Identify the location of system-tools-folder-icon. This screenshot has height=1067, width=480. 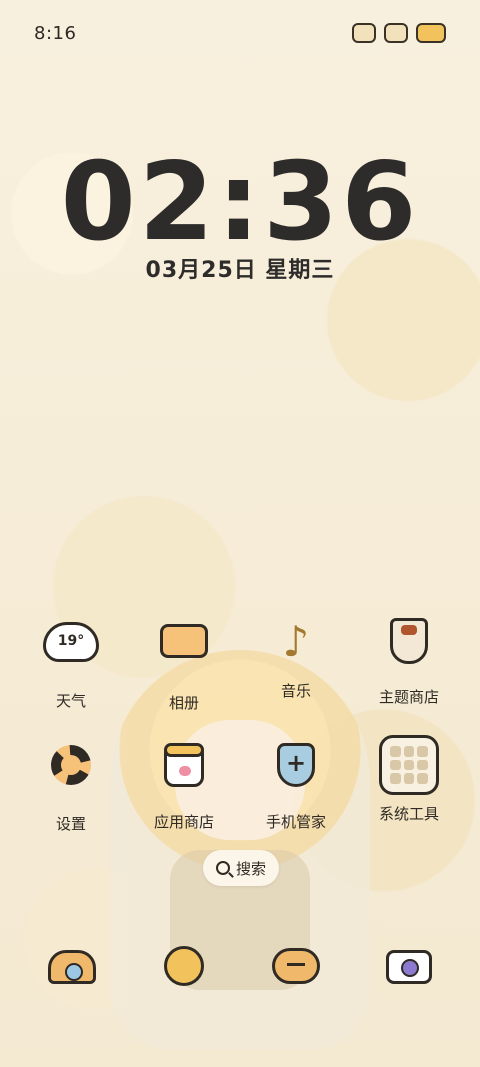
(409, 765).